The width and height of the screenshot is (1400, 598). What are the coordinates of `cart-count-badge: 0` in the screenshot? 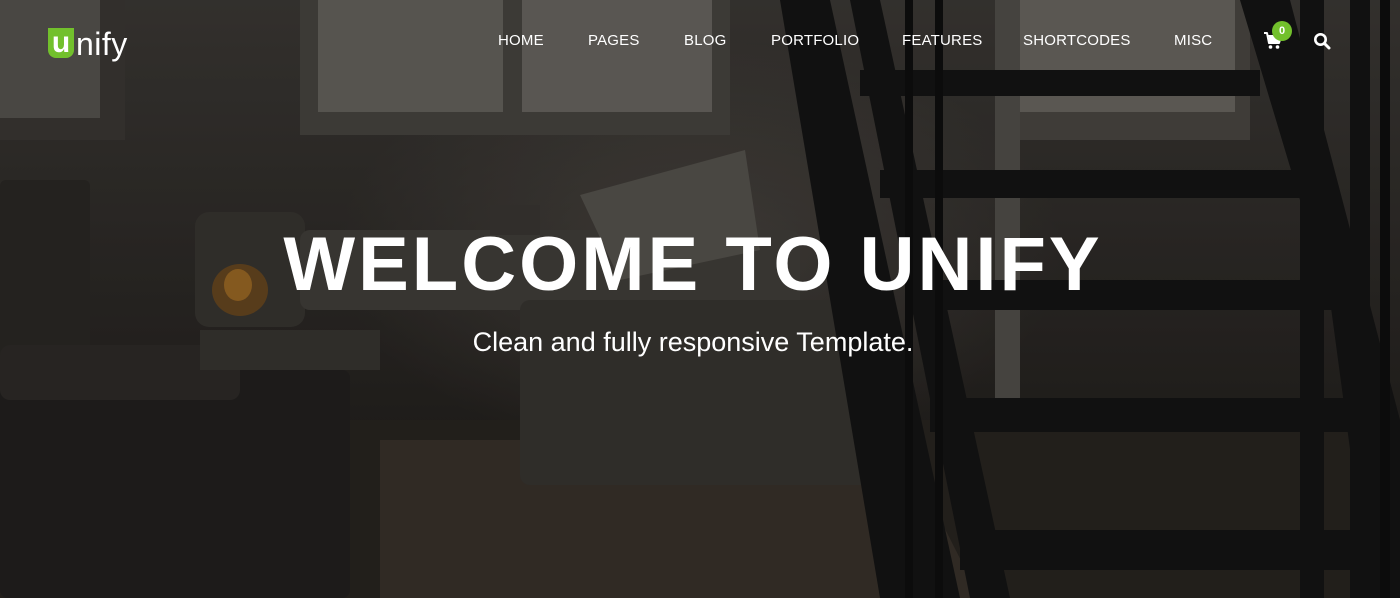 It's located at (1282, 31).